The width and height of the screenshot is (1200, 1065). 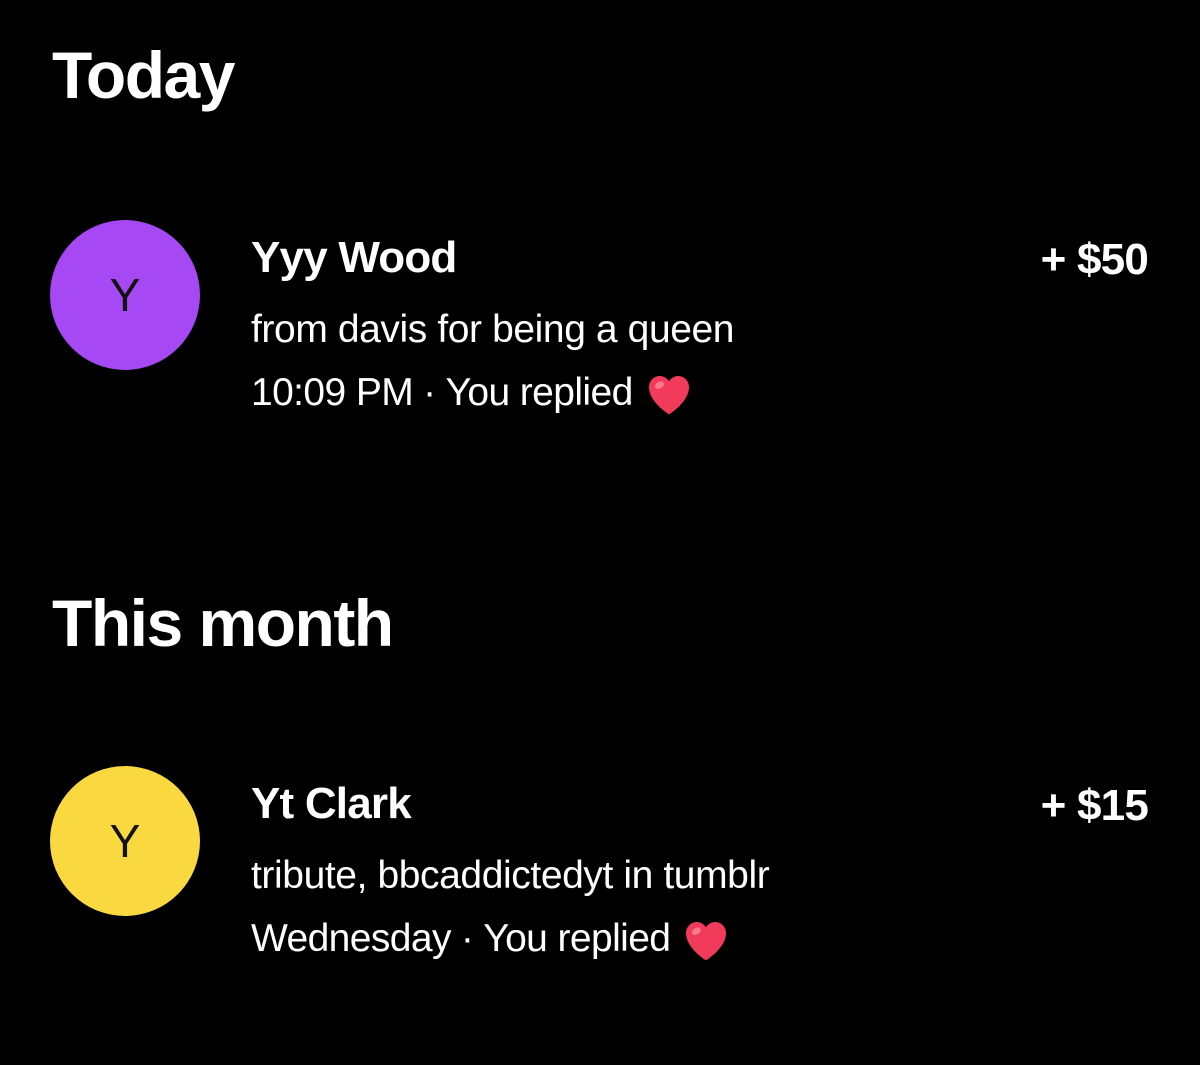 I want to click on tip-message: tribute, bbcaddictedyt in tumblr, so click(x=510, y=875).